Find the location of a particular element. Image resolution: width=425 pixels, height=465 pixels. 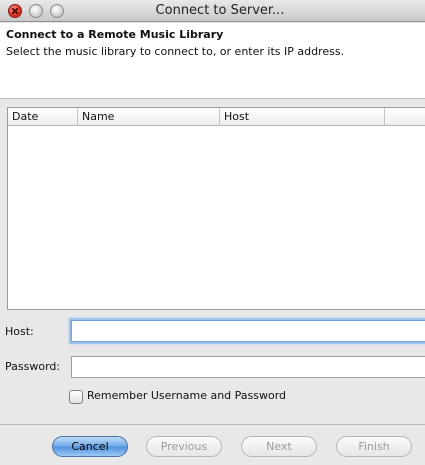

footer-divider is located at coordinates (212, 424).